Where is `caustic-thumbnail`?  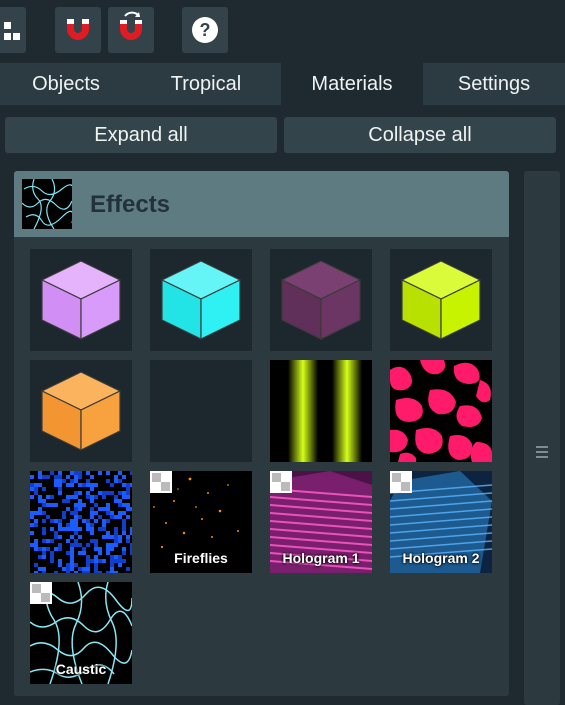 caustic-thumbnail is located at coordinates (47, 204).